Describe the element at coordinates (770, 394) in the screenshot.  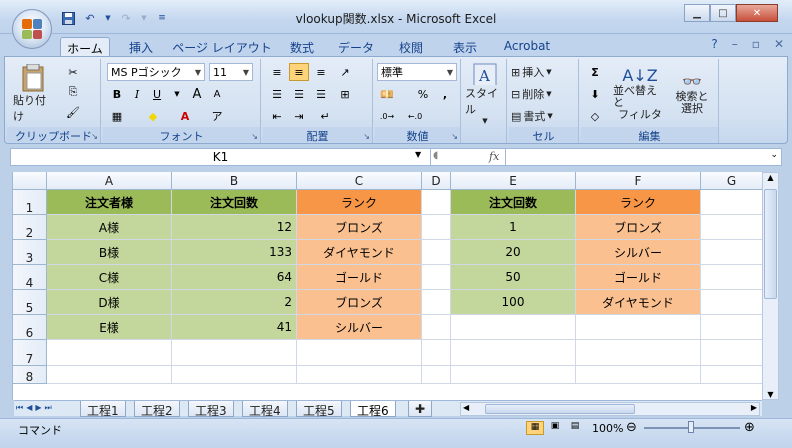
I see `scroll-down-icon: ▼` at that location.